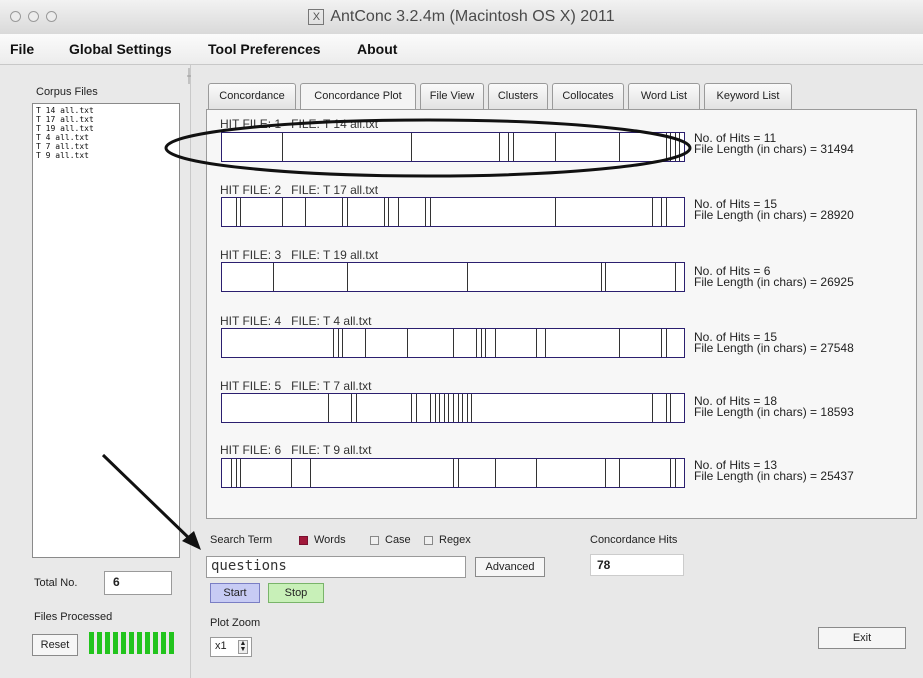 The width and height of the screenshot is (923, 678). Describe the element at coordinates (107, 119) in the screenshot. I see `corpus-file-item: T 17 all.txt` at that location.